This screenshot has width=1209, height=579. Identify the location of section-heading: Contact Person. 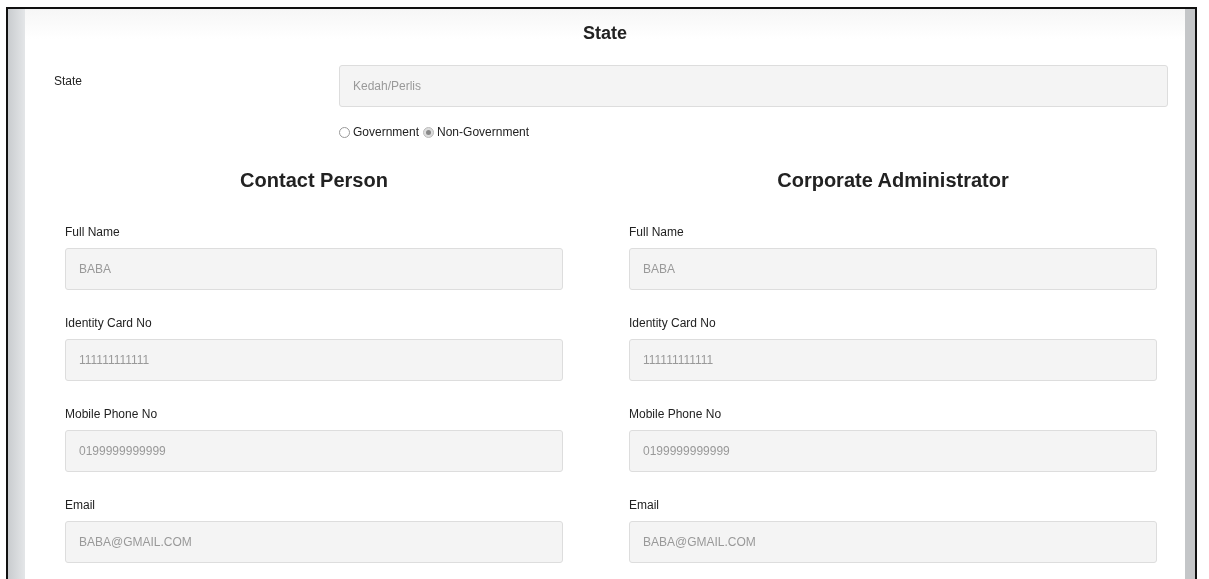
(314, 180).